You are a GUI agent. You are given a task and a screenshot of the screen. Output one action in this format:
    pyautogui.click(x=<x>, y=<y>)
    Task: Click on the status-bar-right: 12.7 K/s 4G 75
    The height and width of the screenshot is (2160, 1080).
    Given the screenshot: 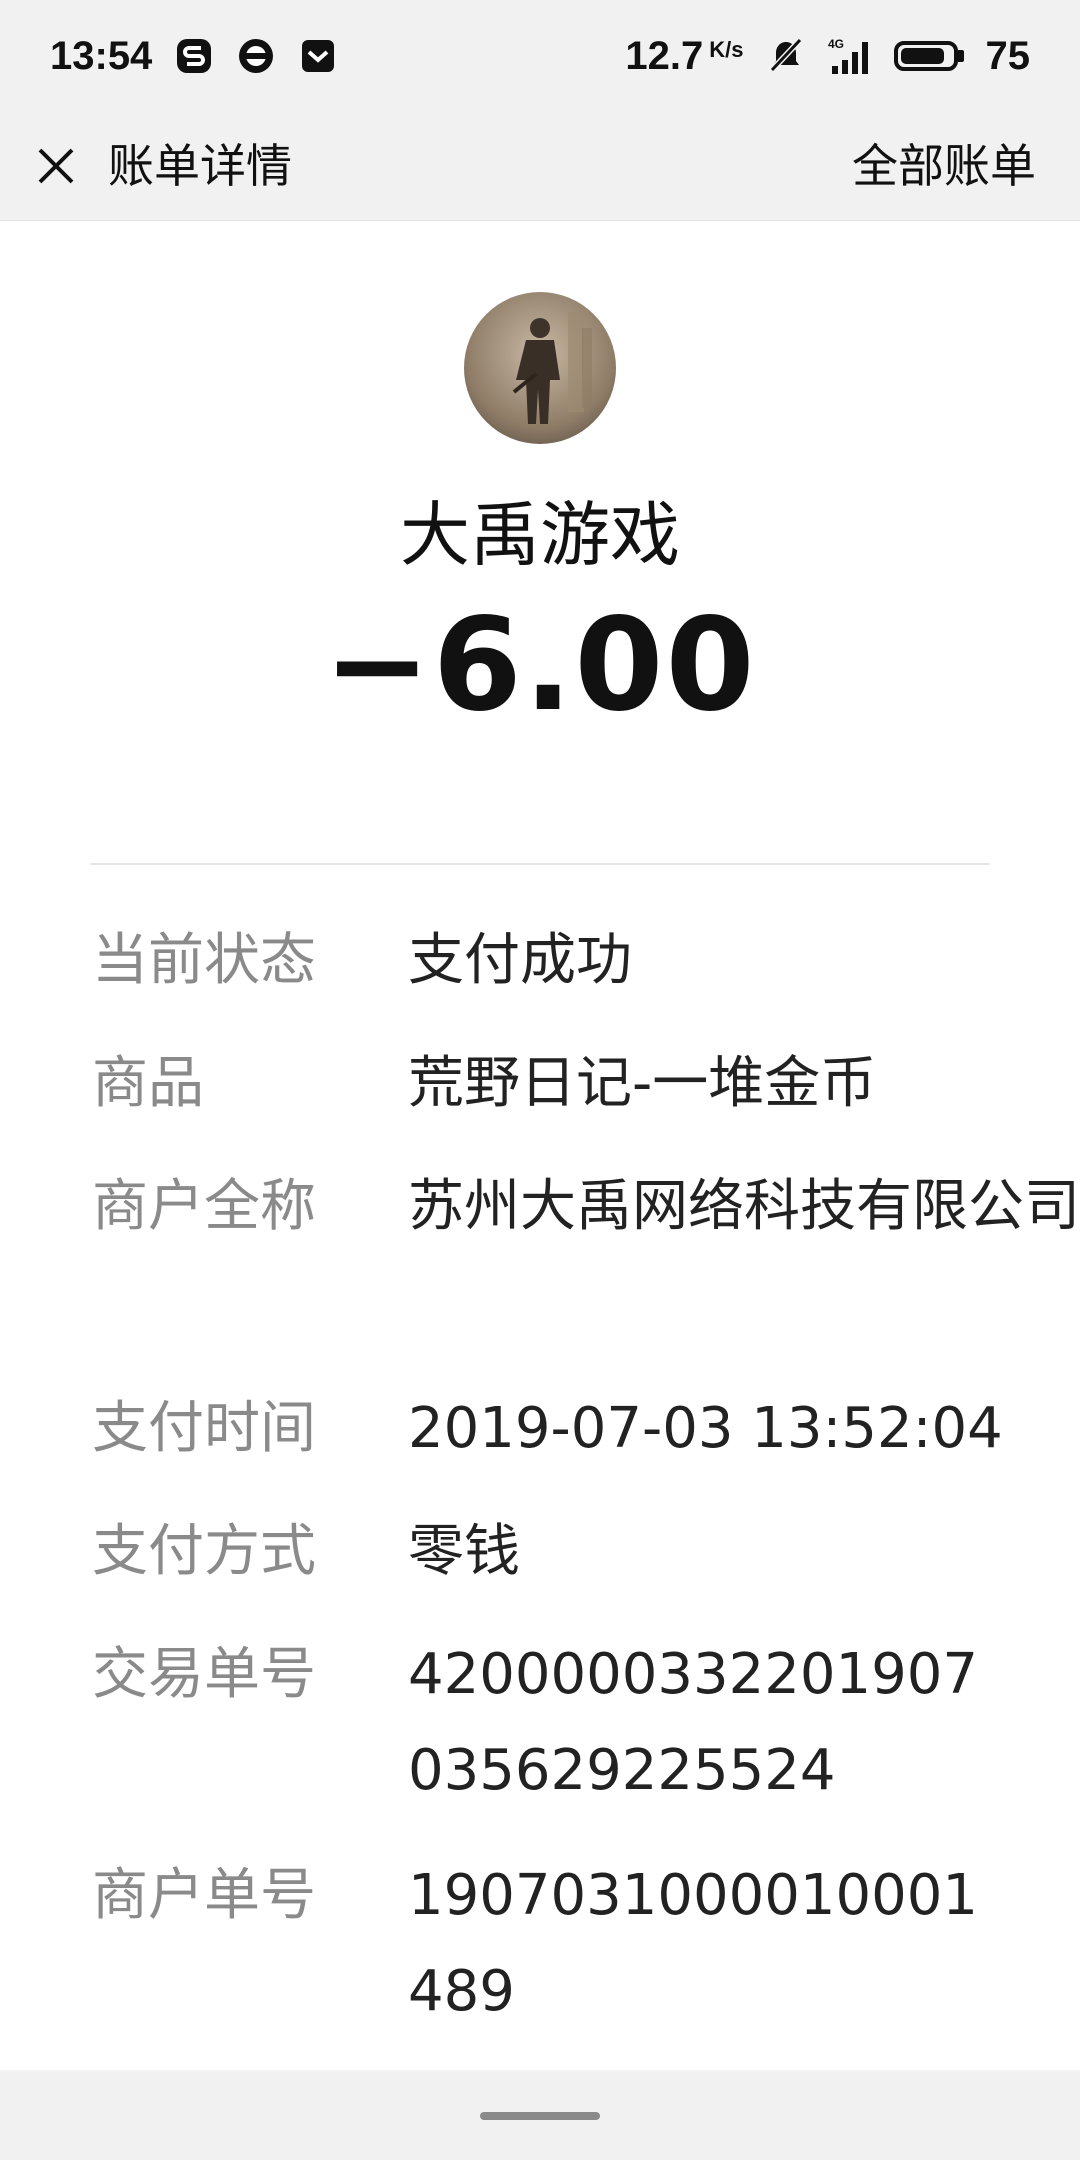 What is the action you would take?
    pyautogui.click(x=827, y=56)
    